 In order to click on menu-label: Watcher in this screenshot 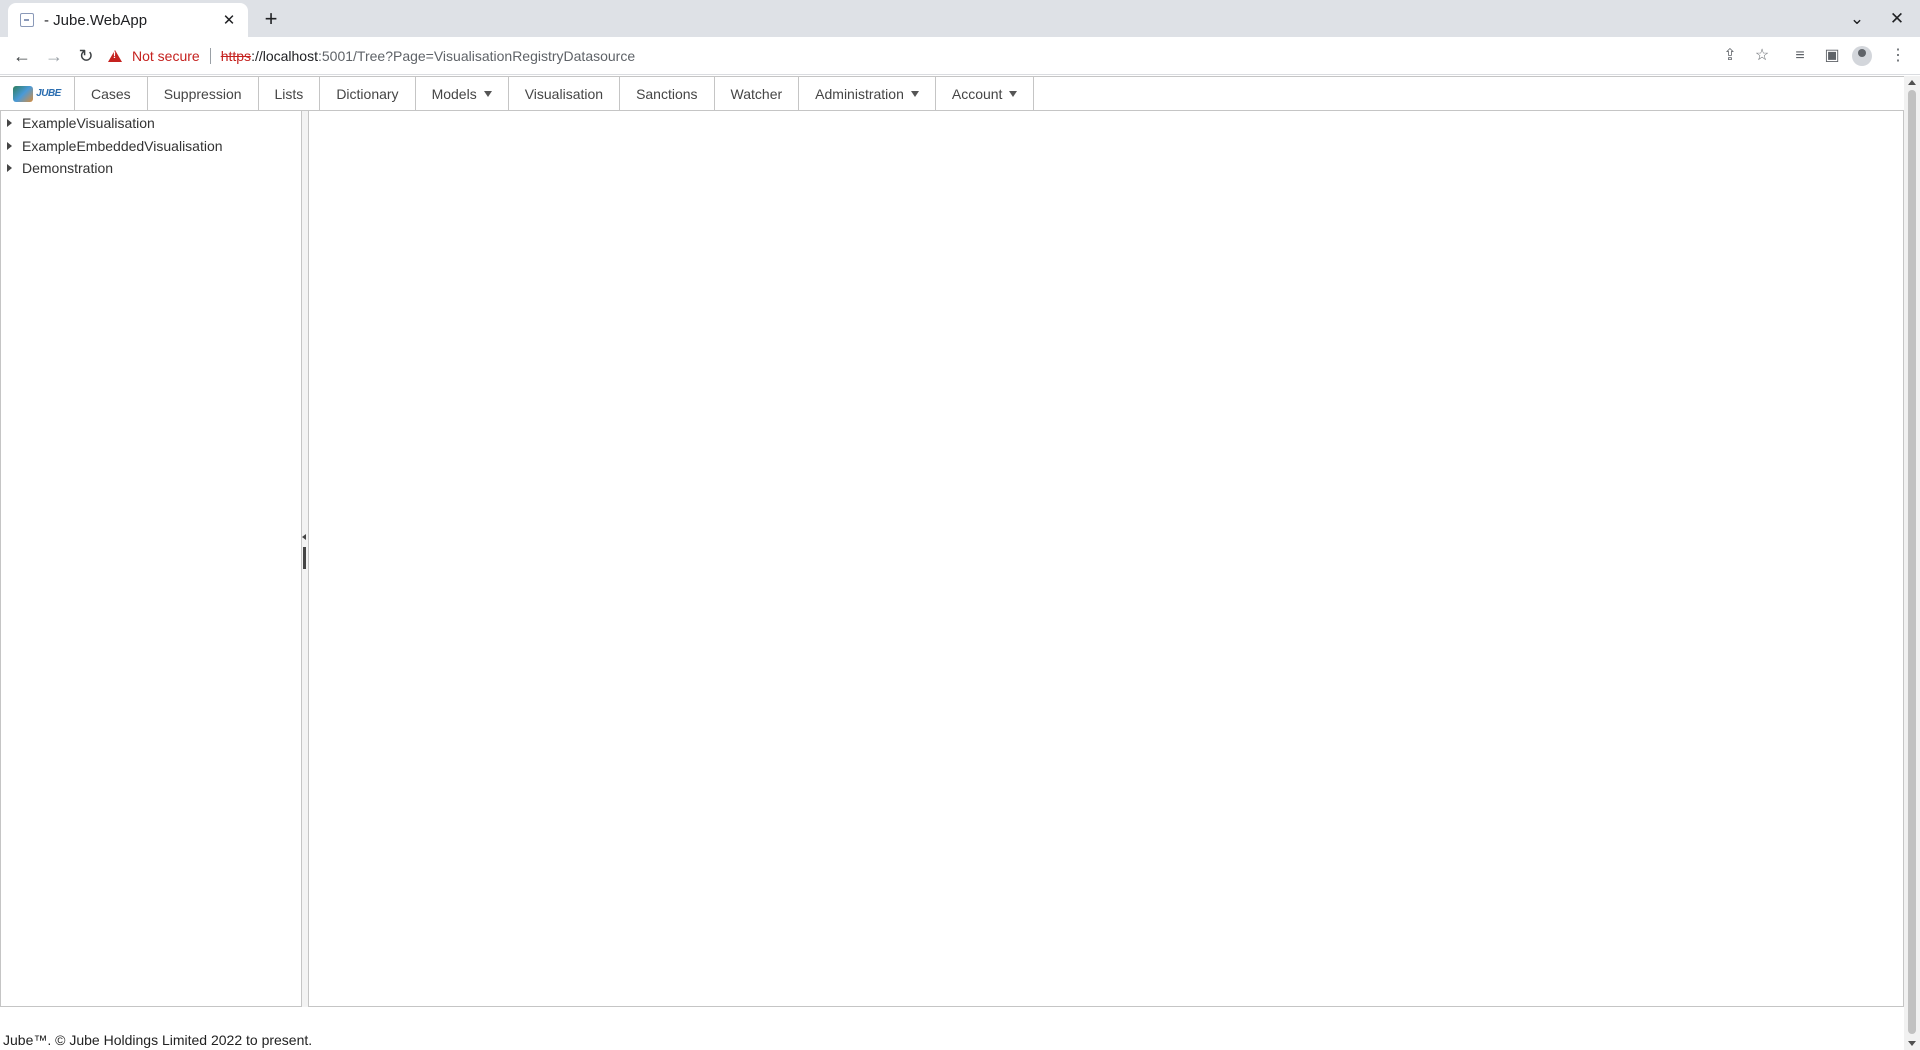, I will do `click(756, 93)`.